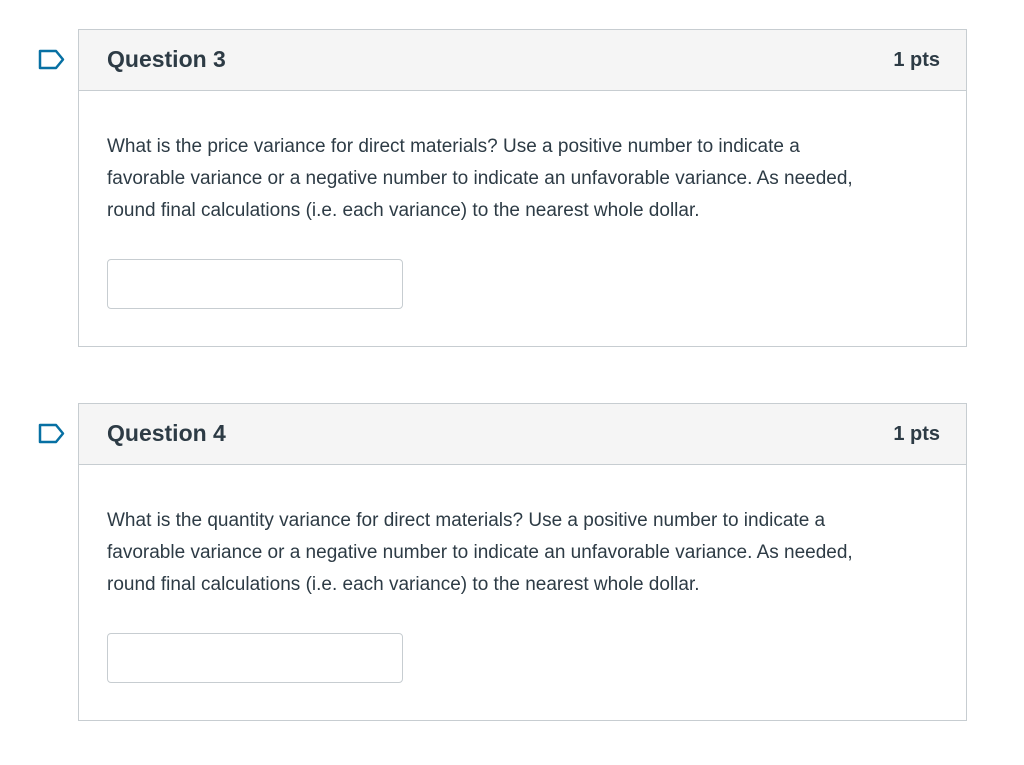 Image resolution: width=1024 pixels, height=765 pixels. I want to click on question-header: Question 4 1 pts, so click(522, 434).